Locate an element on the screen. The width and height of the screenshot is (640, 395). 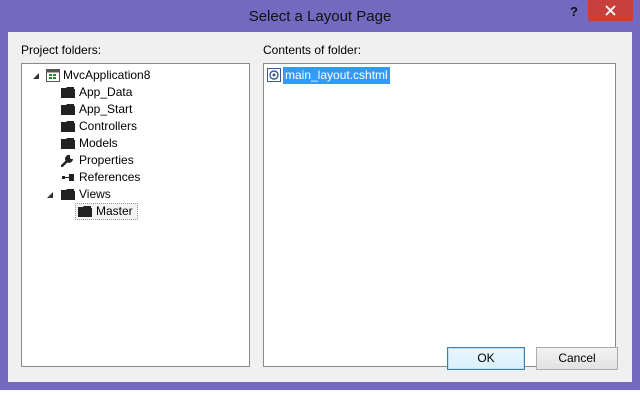
close-button is located at coordinates (610, 10).